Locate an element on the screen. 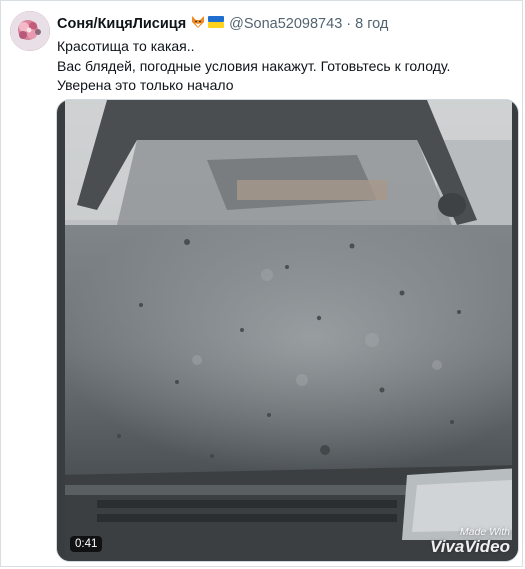 The height and width of the screenshot is (569, 525). tweet-header: Соня/КицяЛисиця @Sona52098743 · 8 год is located at coordinates (222, 24).